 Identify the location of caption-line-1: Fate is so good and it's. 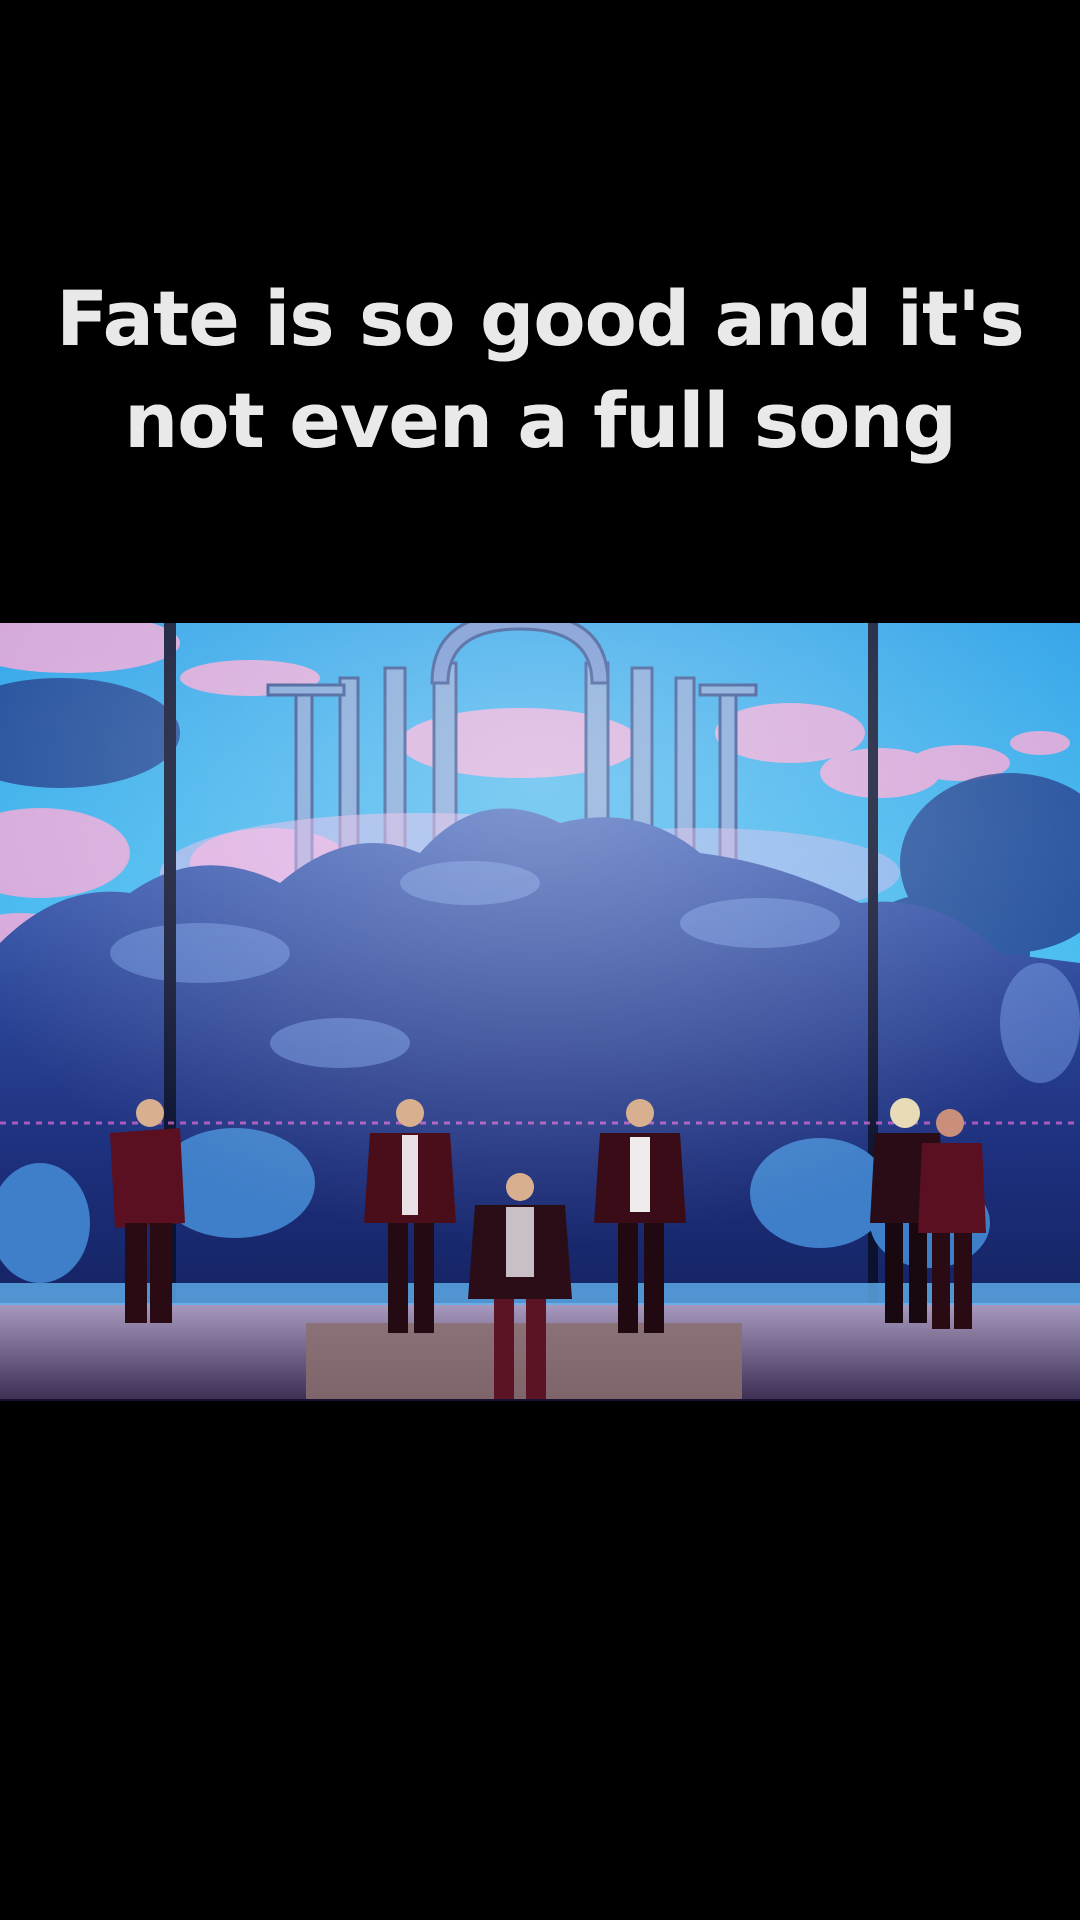
(540, 319).